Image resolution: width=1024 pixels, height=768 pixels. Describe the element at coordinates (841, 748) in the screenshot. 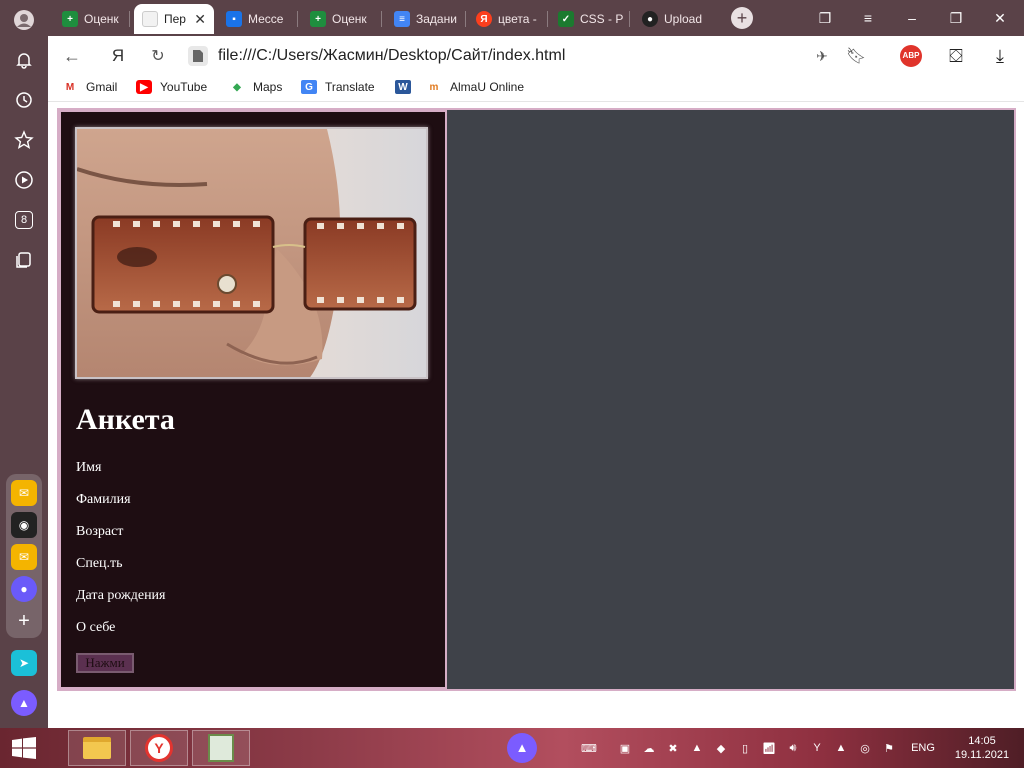

I see `disk-icon: ▲` at that location.